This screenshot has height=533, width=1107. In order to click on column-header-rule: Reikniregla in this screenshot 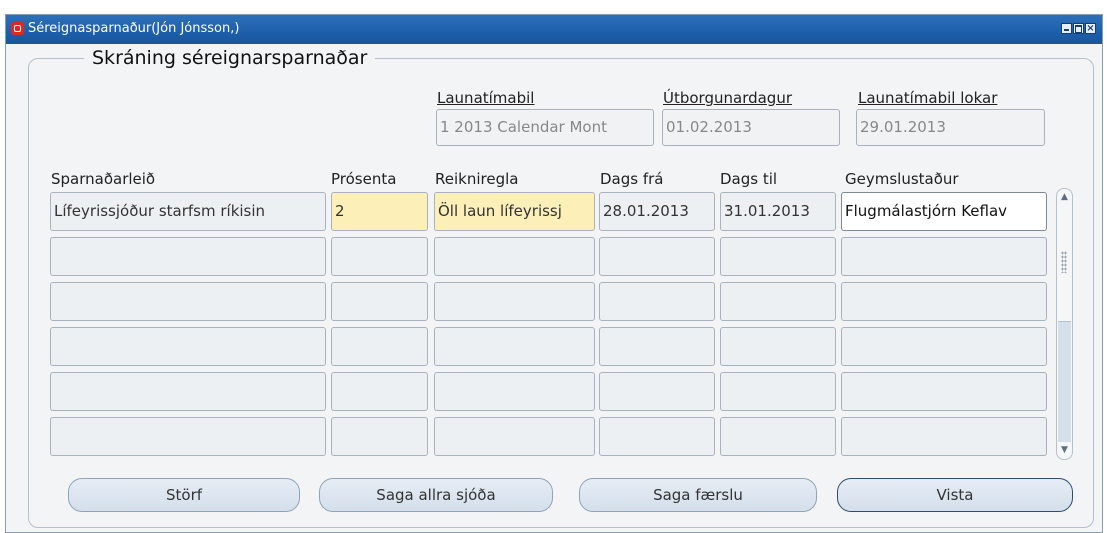, I will do `click(477, 179)`.